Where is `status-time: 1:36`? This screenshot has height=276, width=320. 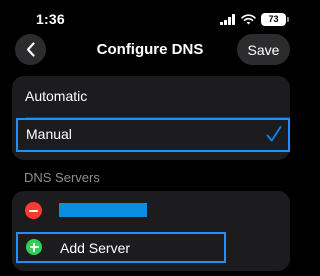 status-time: 1:36 is located at coordinates (50, 19).